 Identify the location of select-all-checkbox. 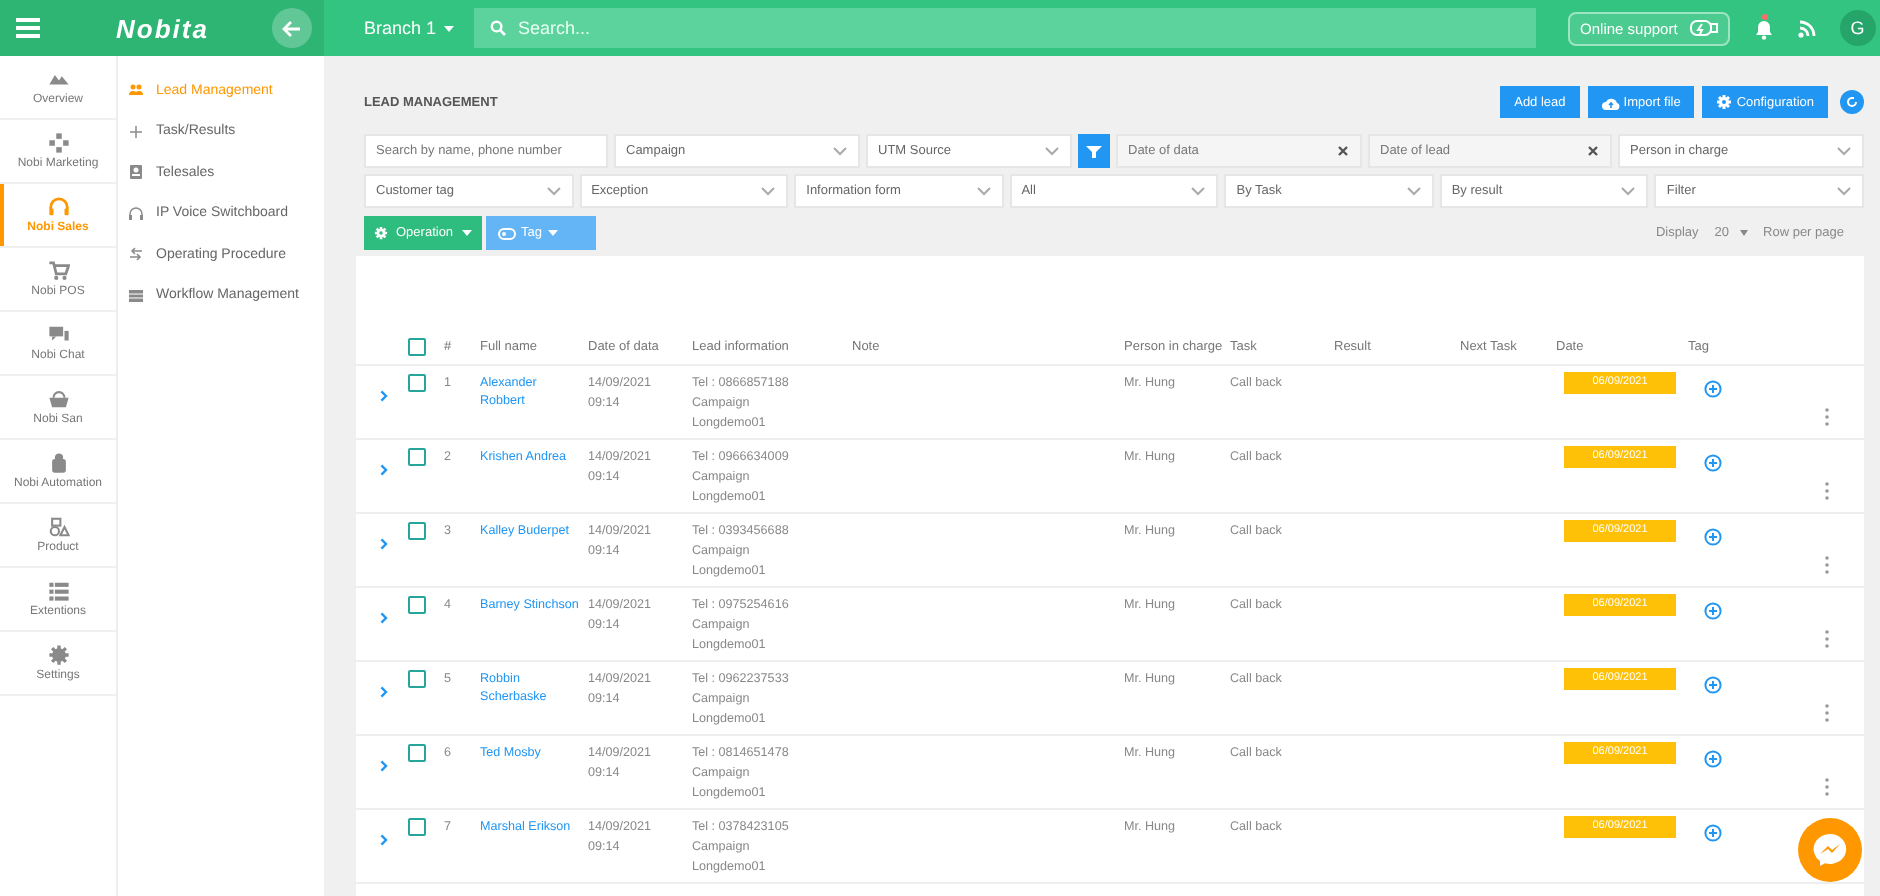
(417, 347).